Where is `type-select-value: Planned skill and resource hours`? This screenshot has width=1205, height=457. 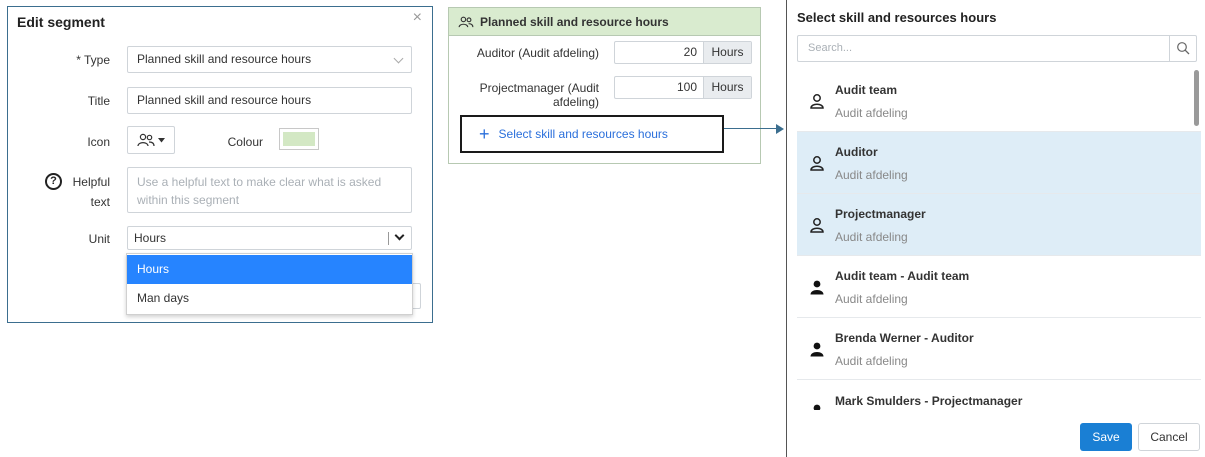 type-select-value: Planned skill and resource hours is located at coordinates (224, 59).